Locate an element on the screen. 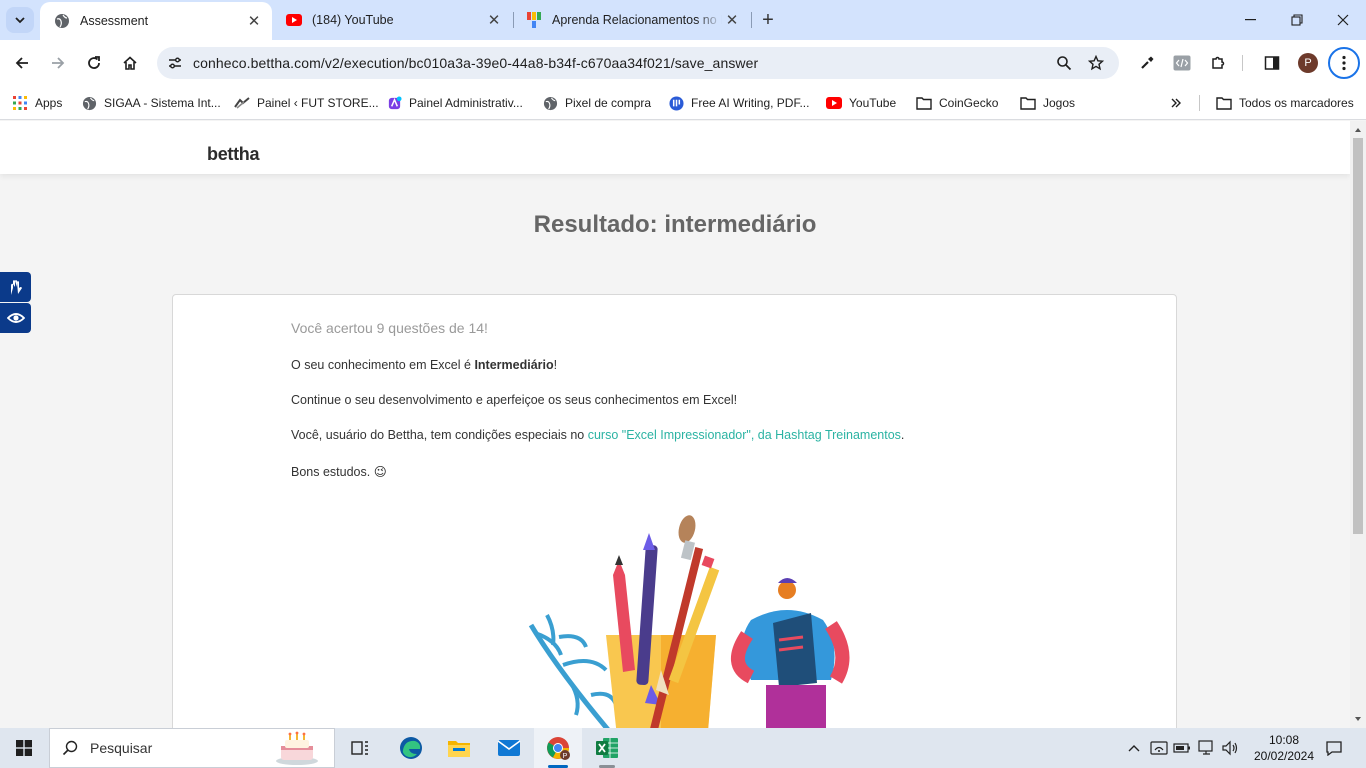 This screenshot has width=1366, height=768. person-reading-icon is located at coordinates (790, 653).